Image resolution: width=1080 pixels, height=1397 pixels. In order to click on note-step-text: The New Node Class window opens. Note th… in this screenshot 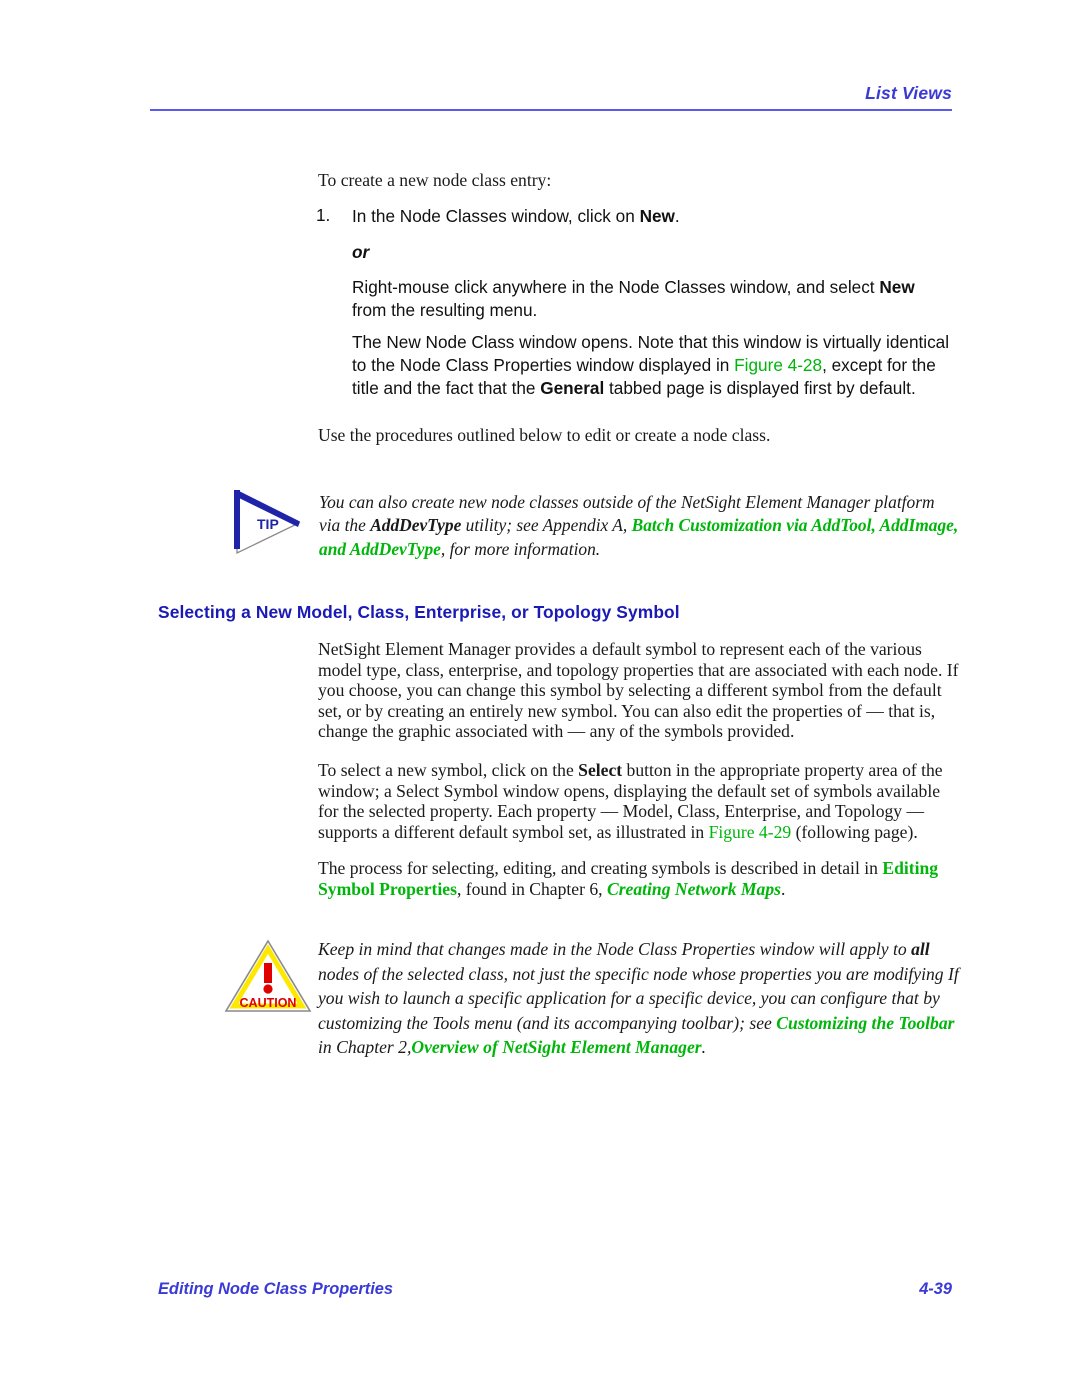, I will do `click(654, 365)`.